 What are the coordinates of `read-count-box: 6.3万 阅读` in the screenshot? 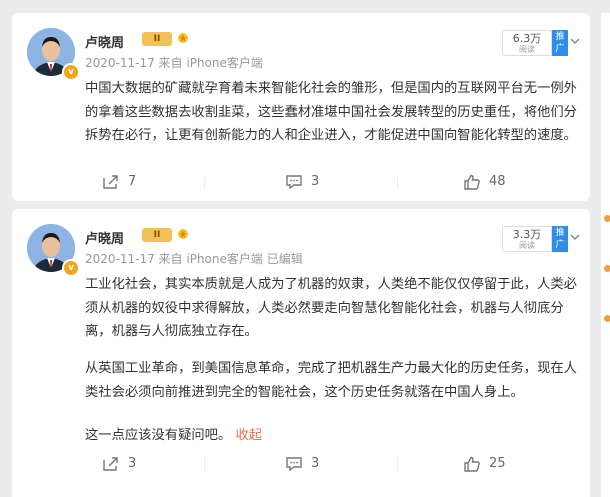 It's located at (527, 43).